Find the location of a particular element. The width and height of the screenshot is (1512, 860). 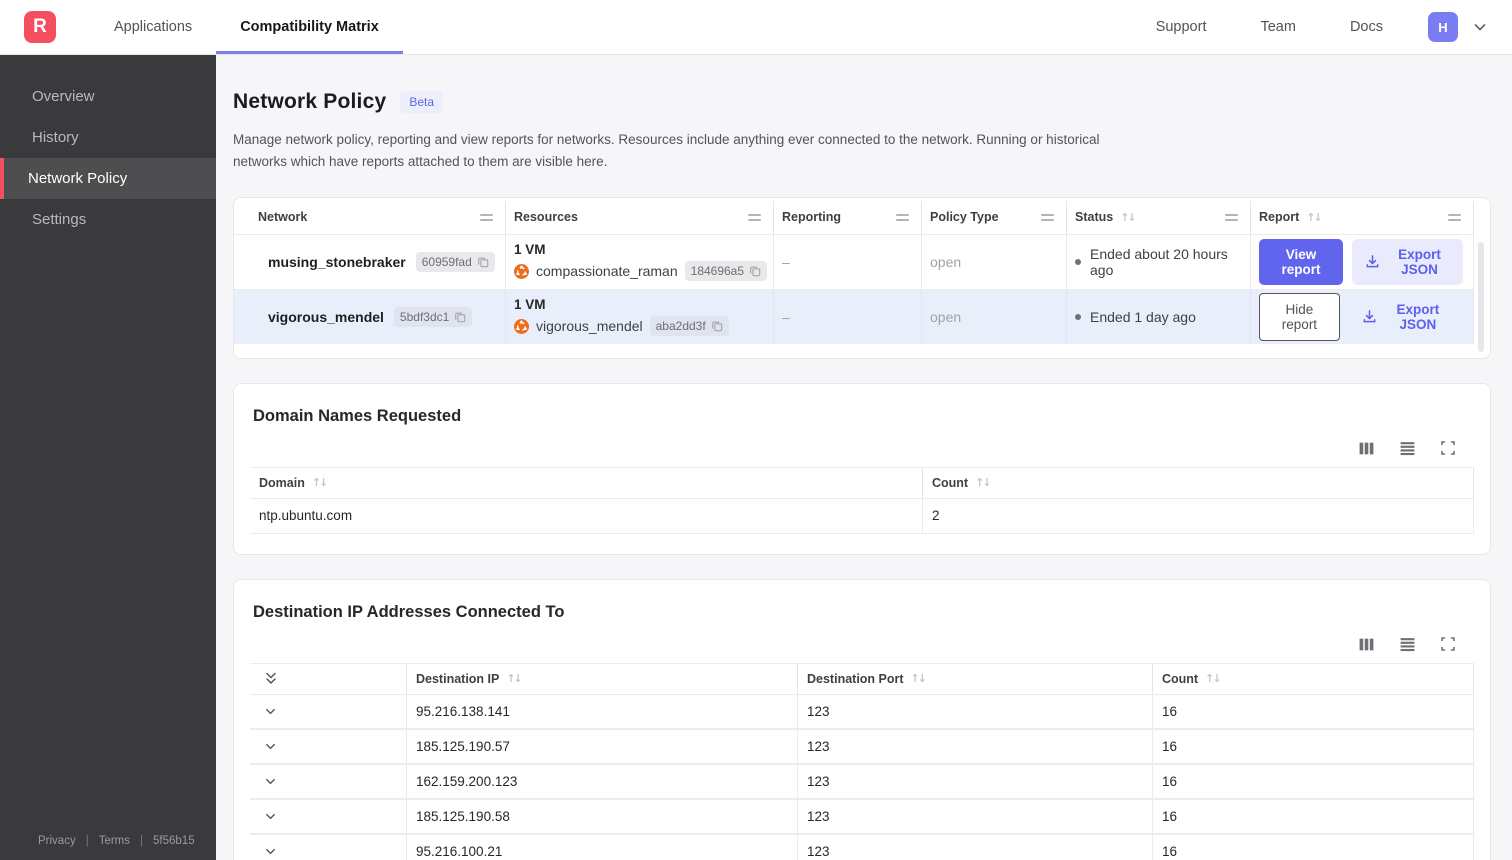

domain-table-header: Domain ↑↓ Count ↑↓ is located at coordinates (862, 482).